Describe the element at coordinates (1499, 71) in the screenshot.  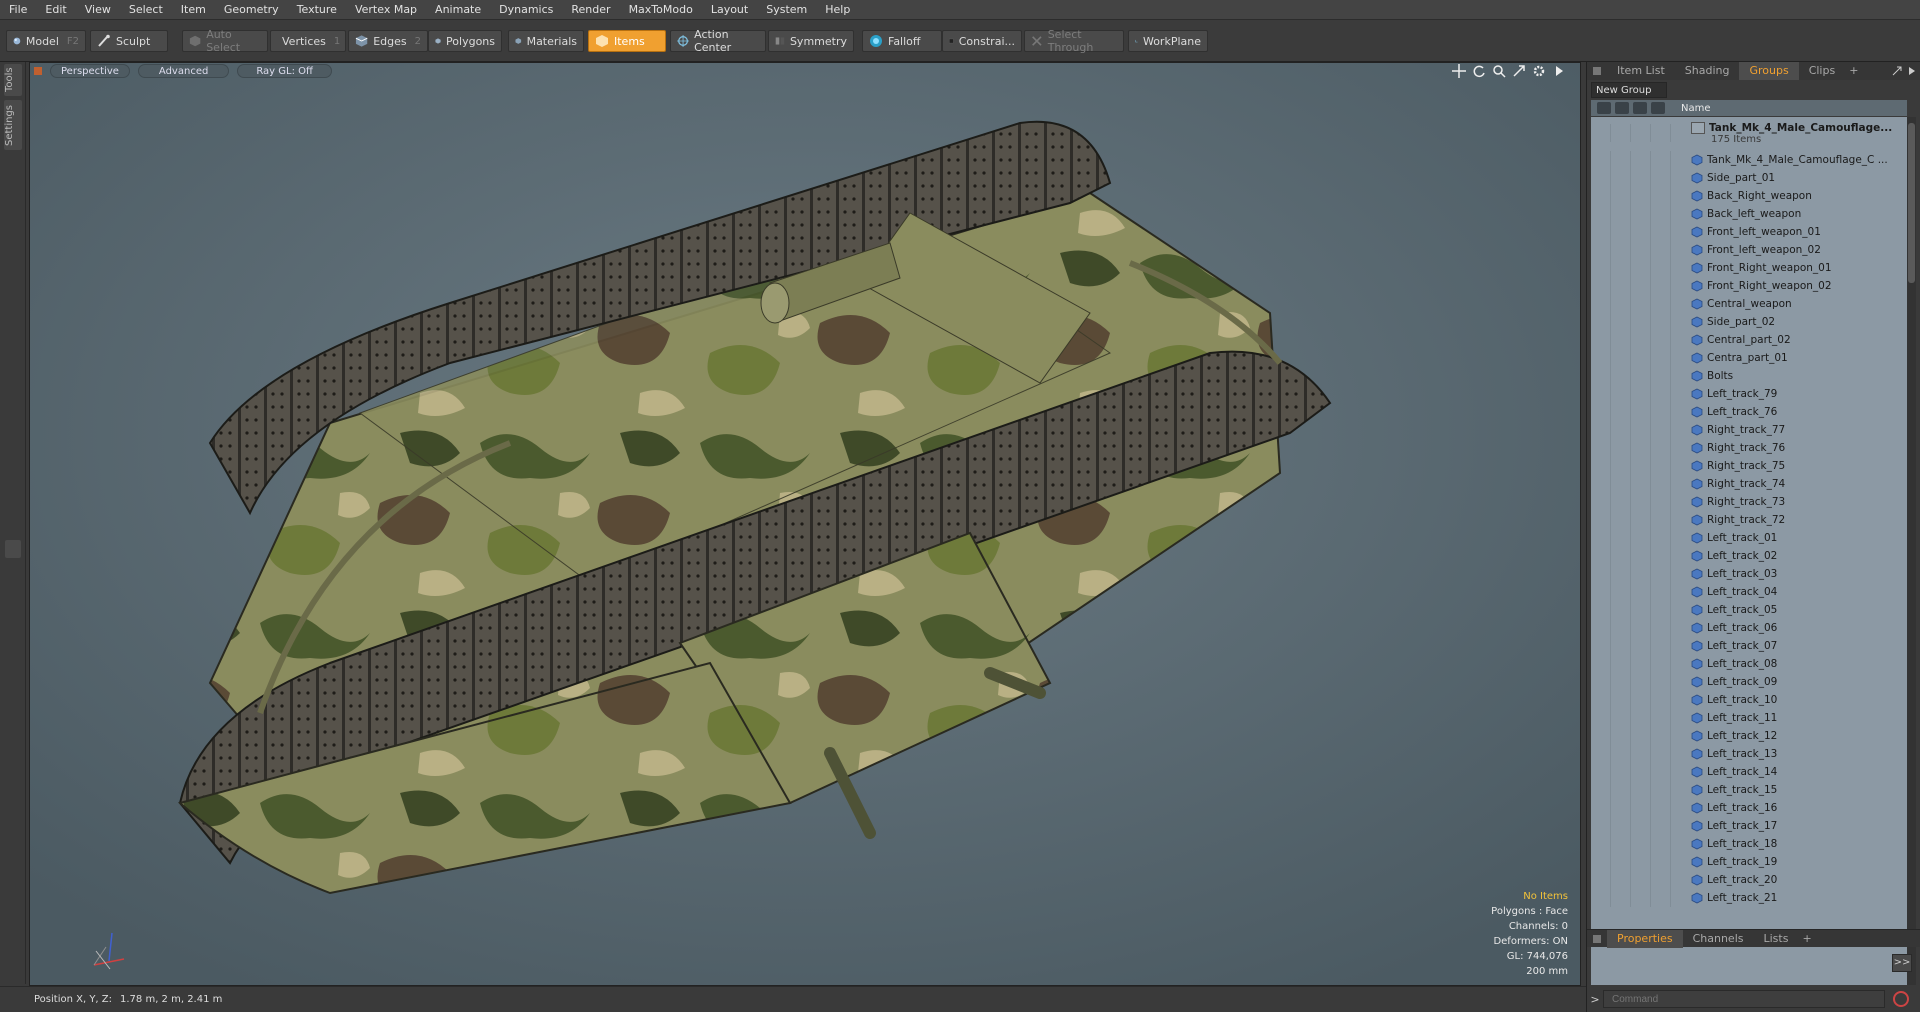
I see `zoom-icon` at that location.